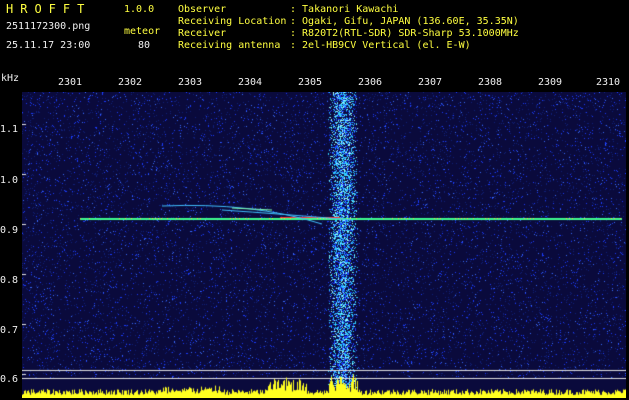 This screenshot has width=629, height=400. I want to click on app-logo: HROFFT, so click(49, 9).